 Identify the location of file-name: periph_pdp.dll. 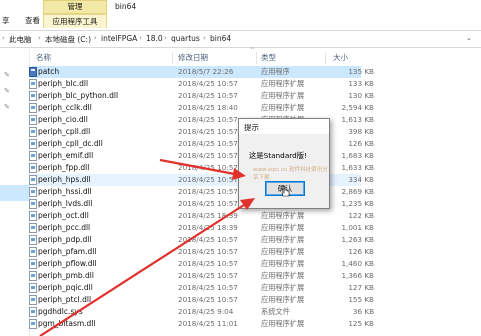
(65, 239).